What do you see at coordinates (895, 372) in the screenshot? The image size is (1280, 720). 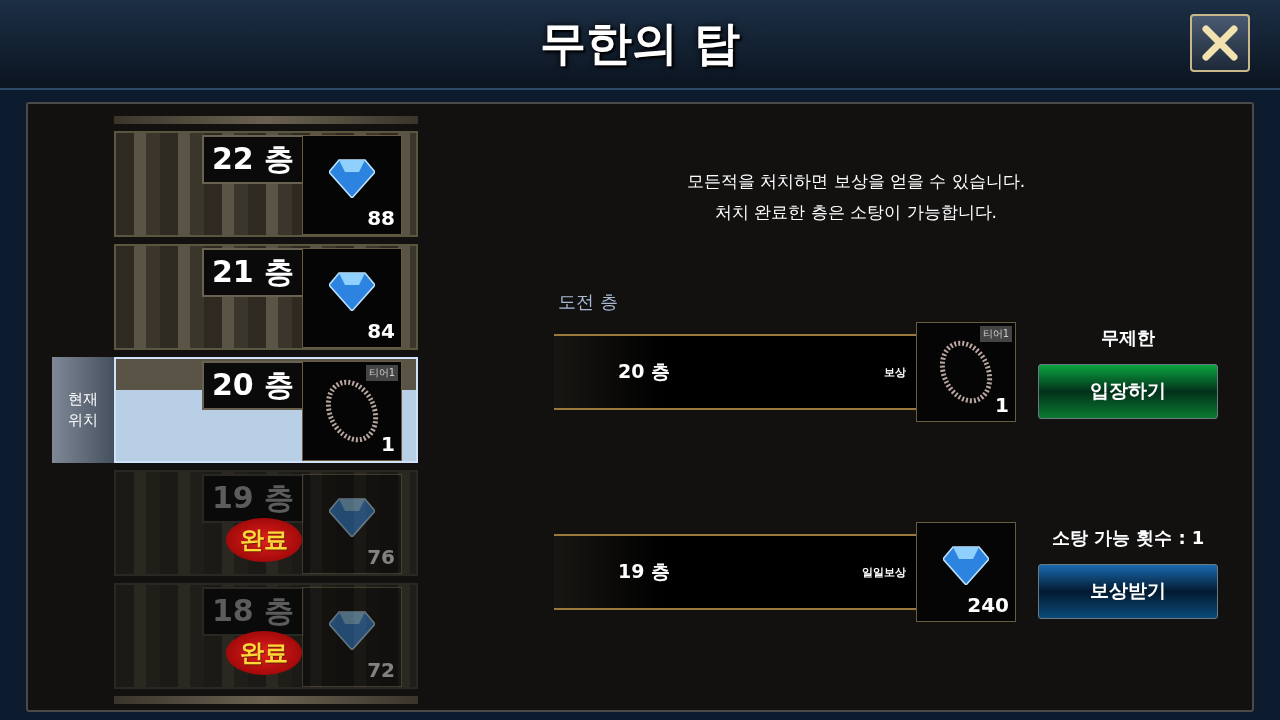 I see `reward-label: 보상` at bounding box center [895, 372].